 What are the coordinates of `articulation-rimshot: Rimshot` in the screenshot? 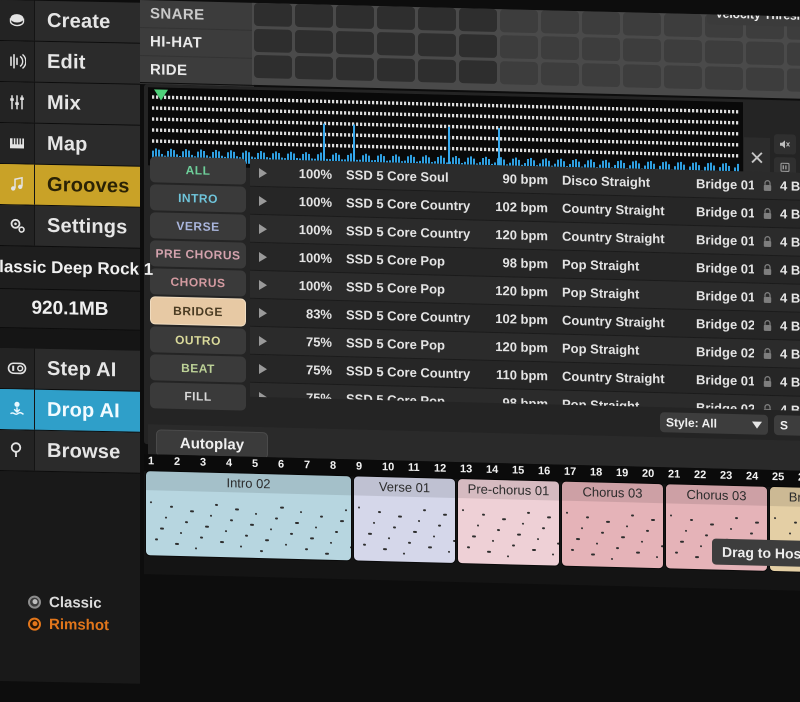 It's located at (68, 625).